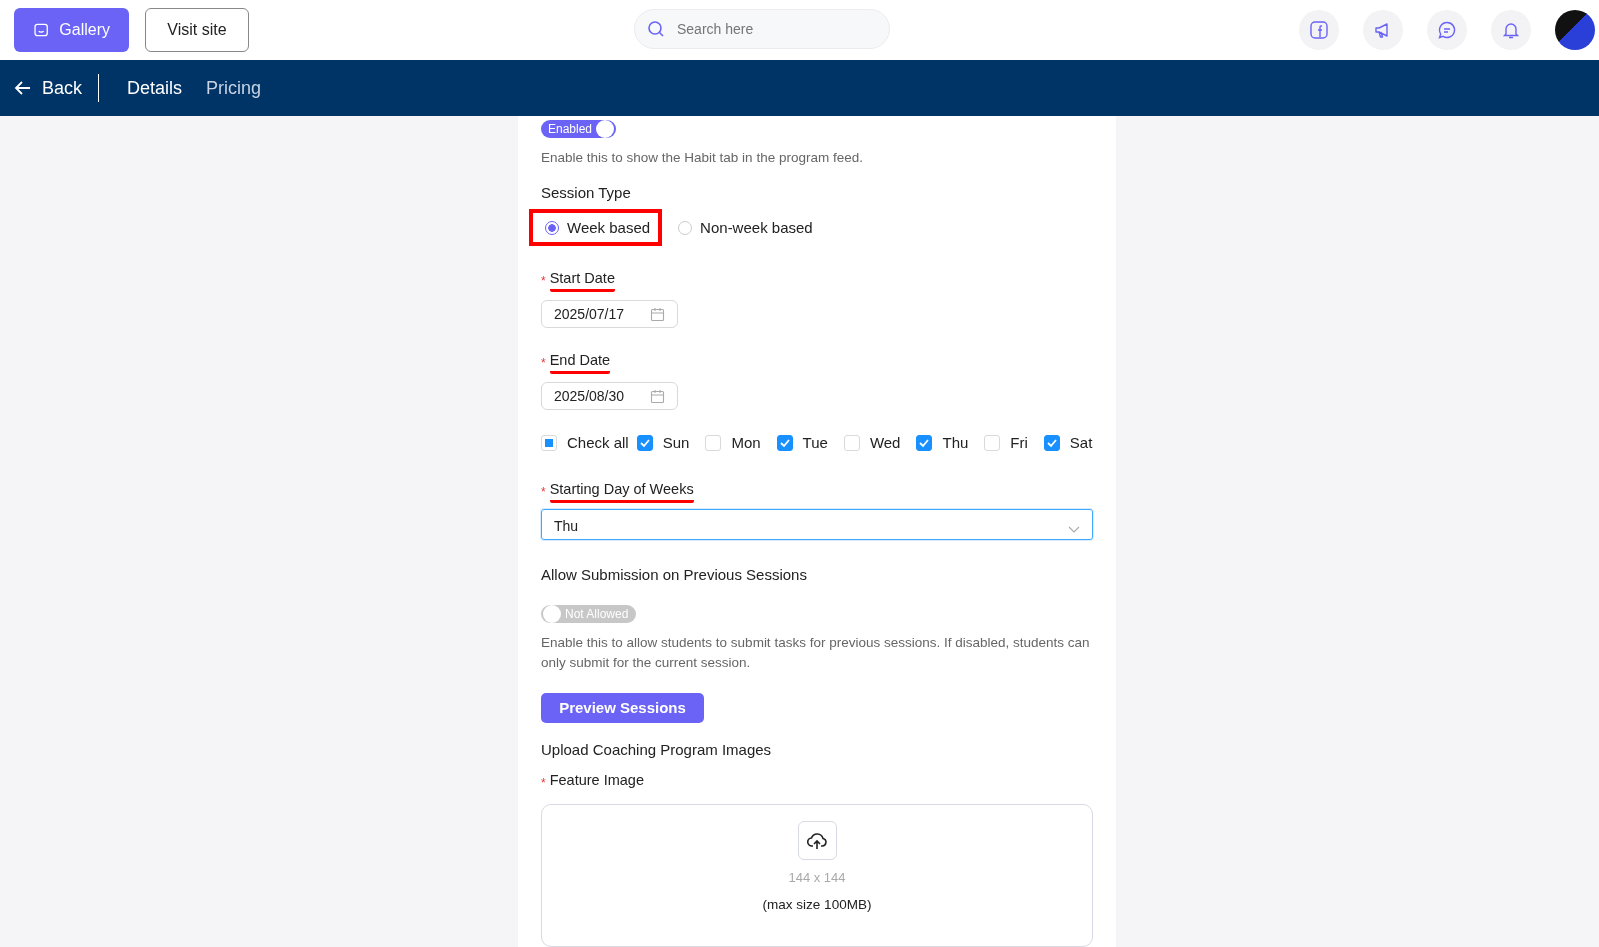 This screenshot has height=947, width=1599. Describe the element at coordinates (656, 29) in the screenshot. I see `search-icon` at that location.